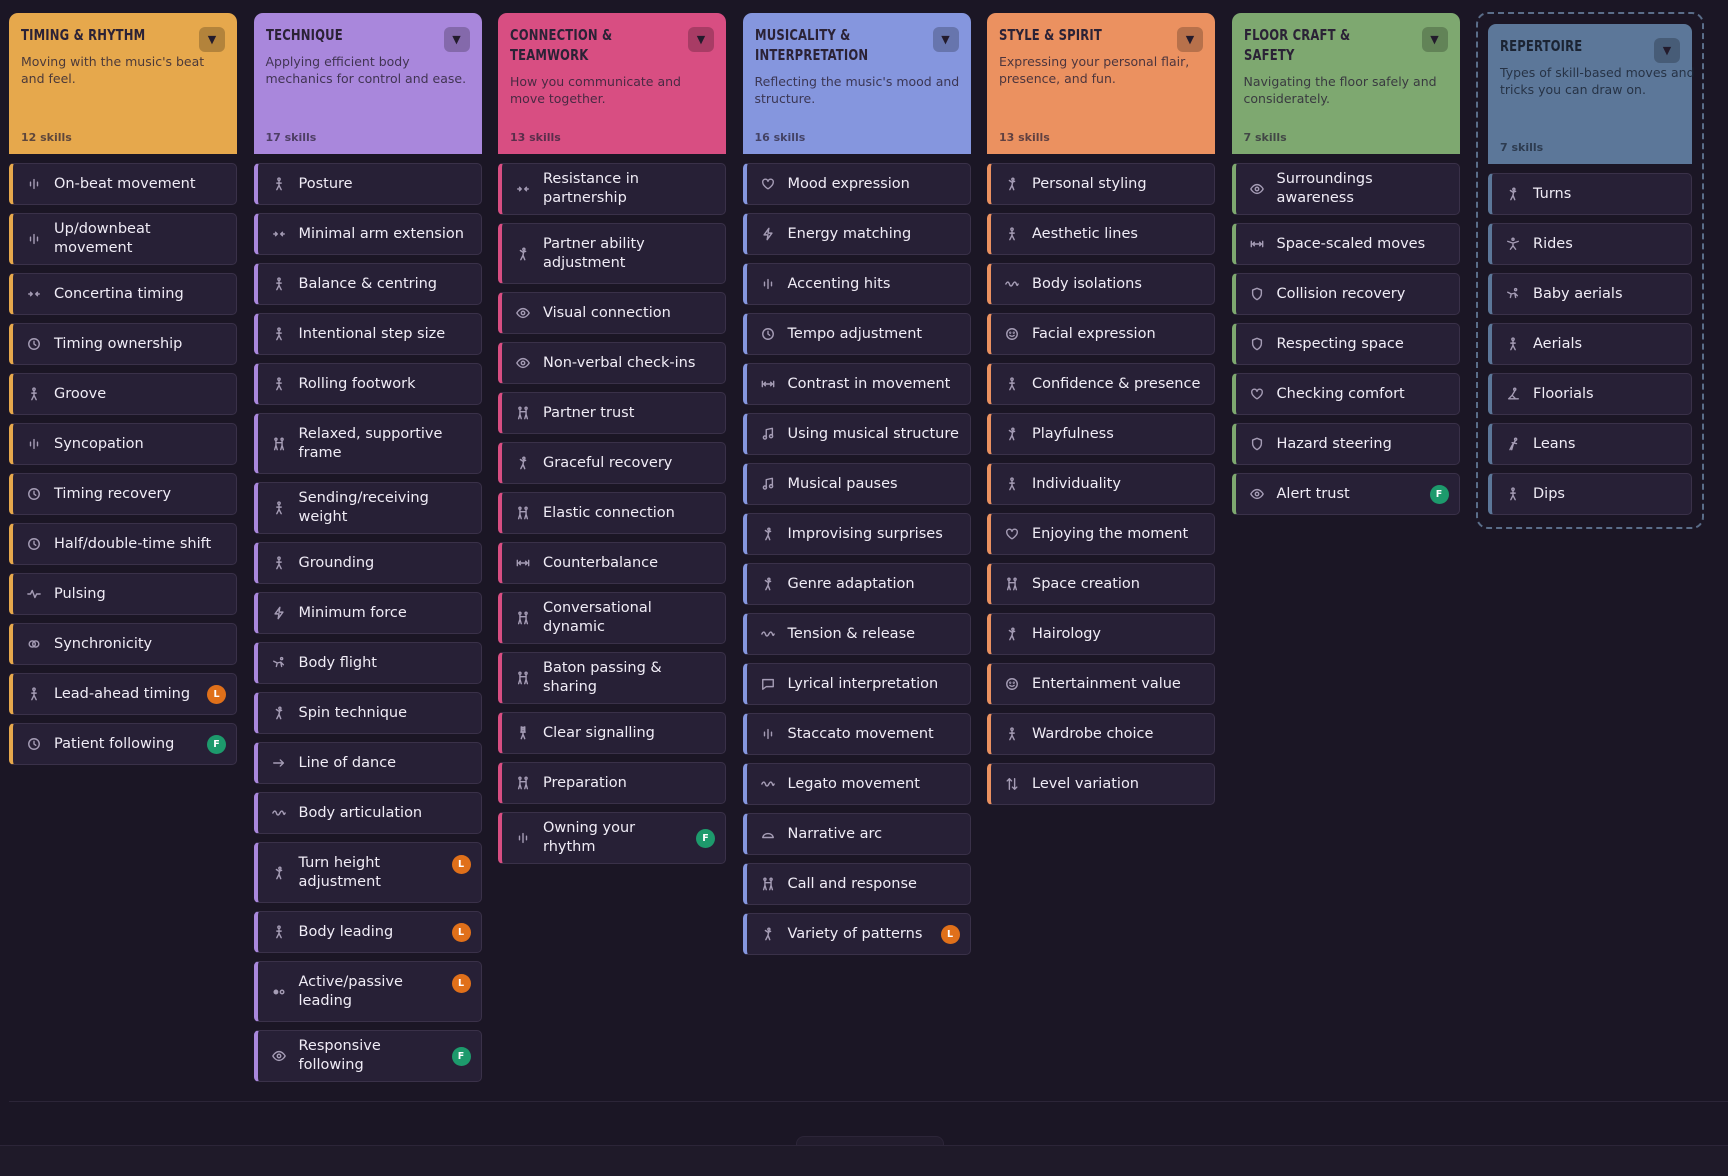 This screenshot has height=1176, width=1728. I want to click on skill-card: Accenting hits, so click(856, 284).